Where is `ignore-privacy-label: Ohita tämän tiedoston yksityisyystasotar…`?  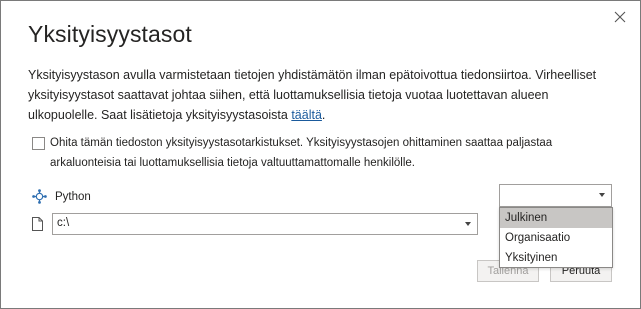
ignore-privacy-label: Ohita tämän tiedoston yksityisyystasotar… is located at coordinates (301, 153).